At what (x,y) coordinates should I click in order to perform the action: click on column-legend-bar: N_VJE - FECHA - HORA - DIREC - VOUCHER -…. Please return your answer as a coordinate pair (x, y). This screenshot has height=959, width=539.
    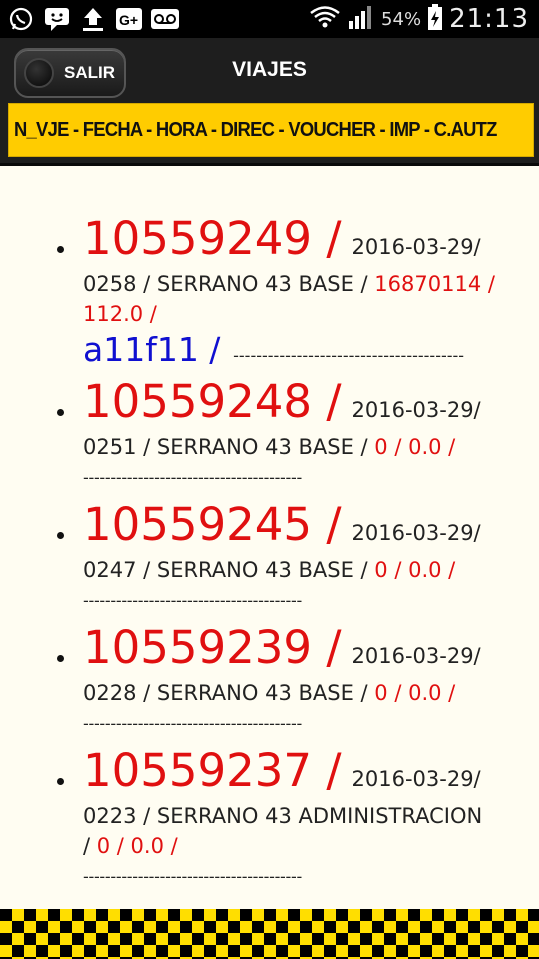
    Looking at the image, I should click on (271, 130).